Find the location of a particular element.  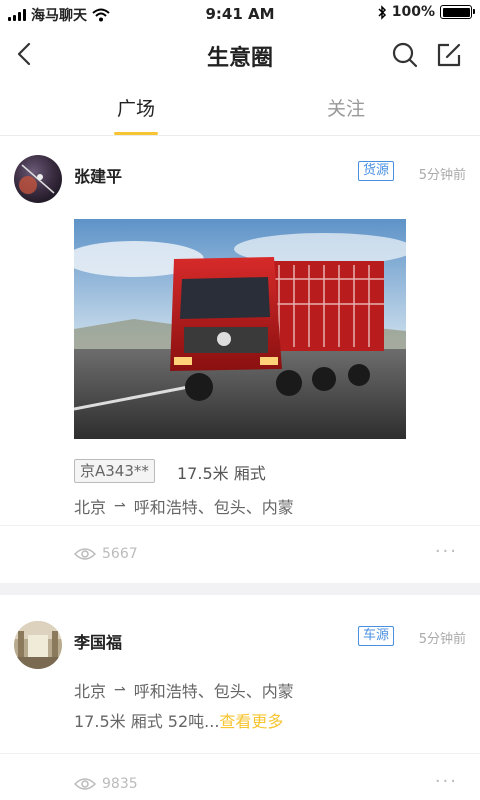

compose-button is located at coordinates (449, 55).